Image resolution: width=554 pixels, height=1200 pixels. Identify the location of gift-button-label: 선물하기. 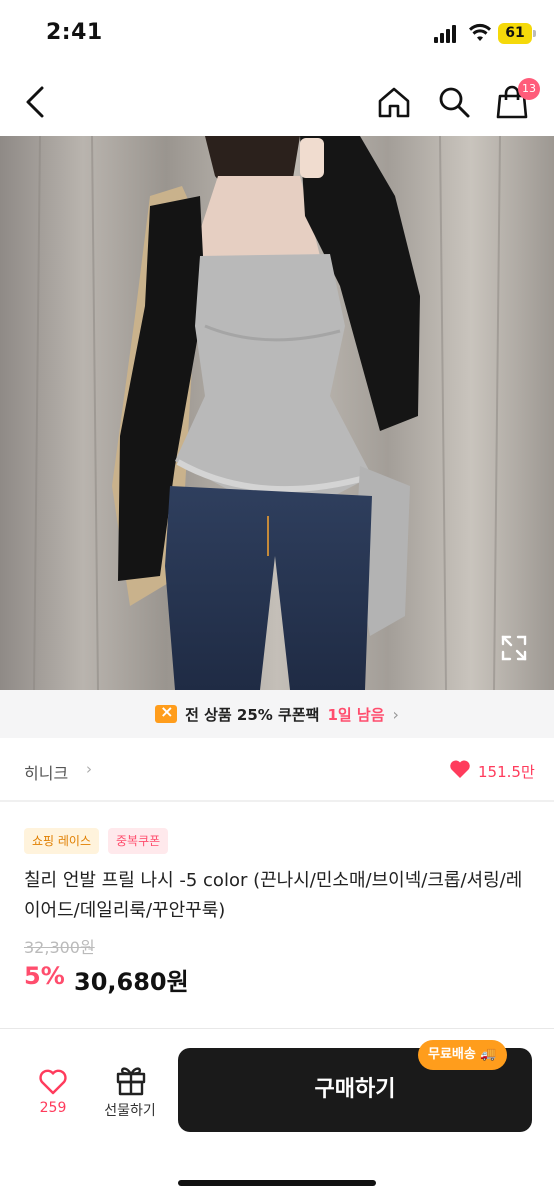
(130, 1110).